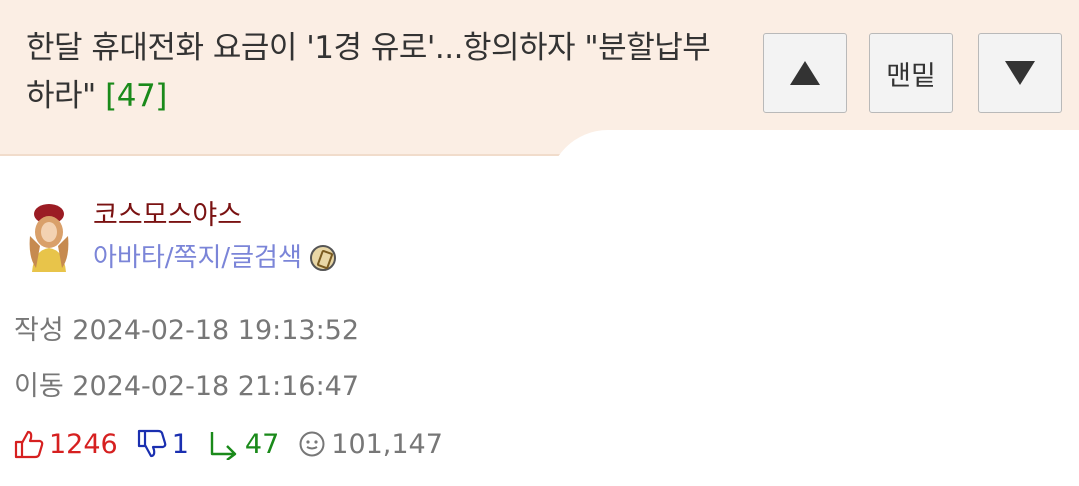 The width and height of the screenshot is (1079, 486). What do you see at coordinates (911, 76) in the screenshot?
I see `scroll-bottom-label: 맨밑` at bounding box center [911, 76].